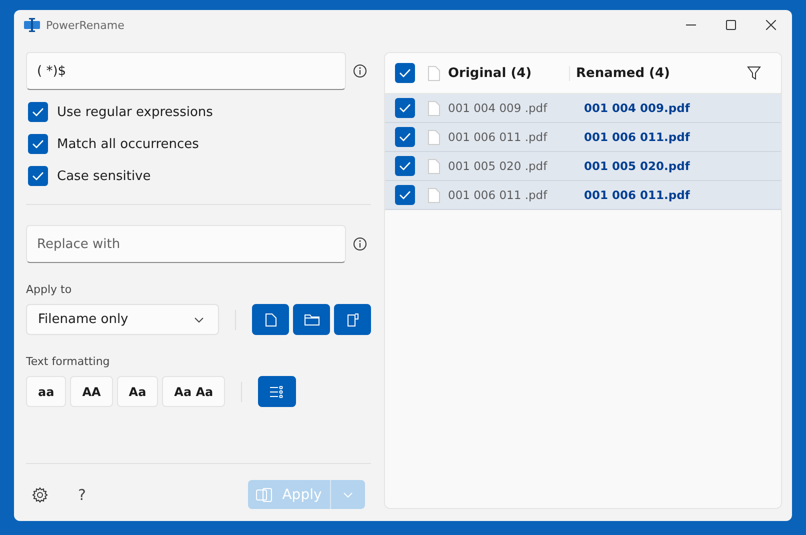  I want to click on file-row: 001 005 020 .pdf 001 005 020.pdf, so click(583, 166).